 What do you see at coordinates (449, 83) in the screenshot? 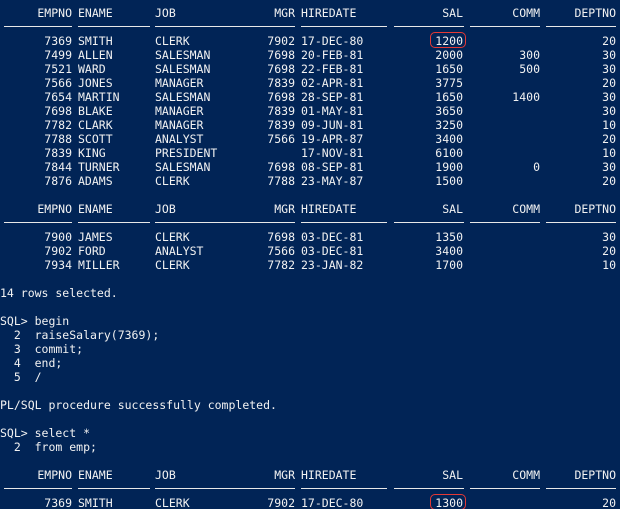
I see `cell-sal: 3775` at bounding box center [449, 83].